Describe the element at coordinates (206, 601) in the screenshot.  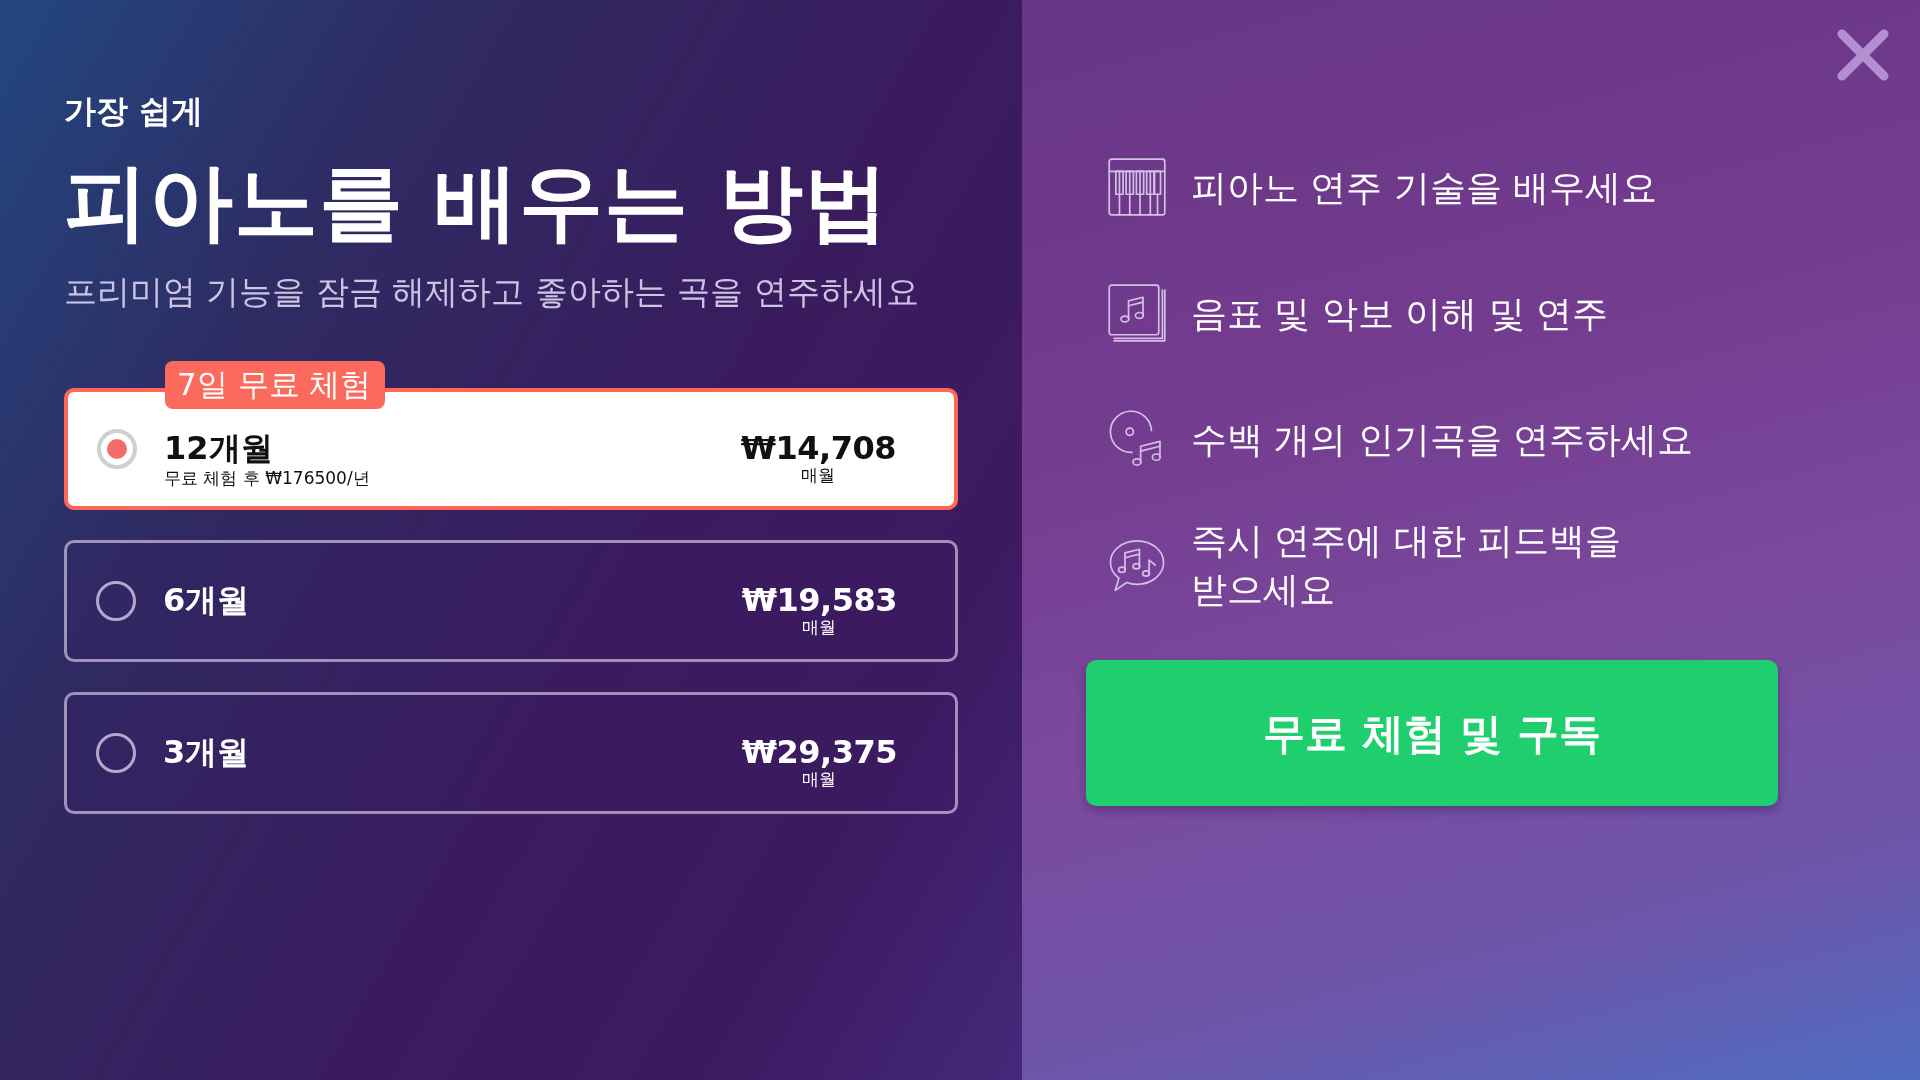
I see `plan-duration: 6개월` at that location.